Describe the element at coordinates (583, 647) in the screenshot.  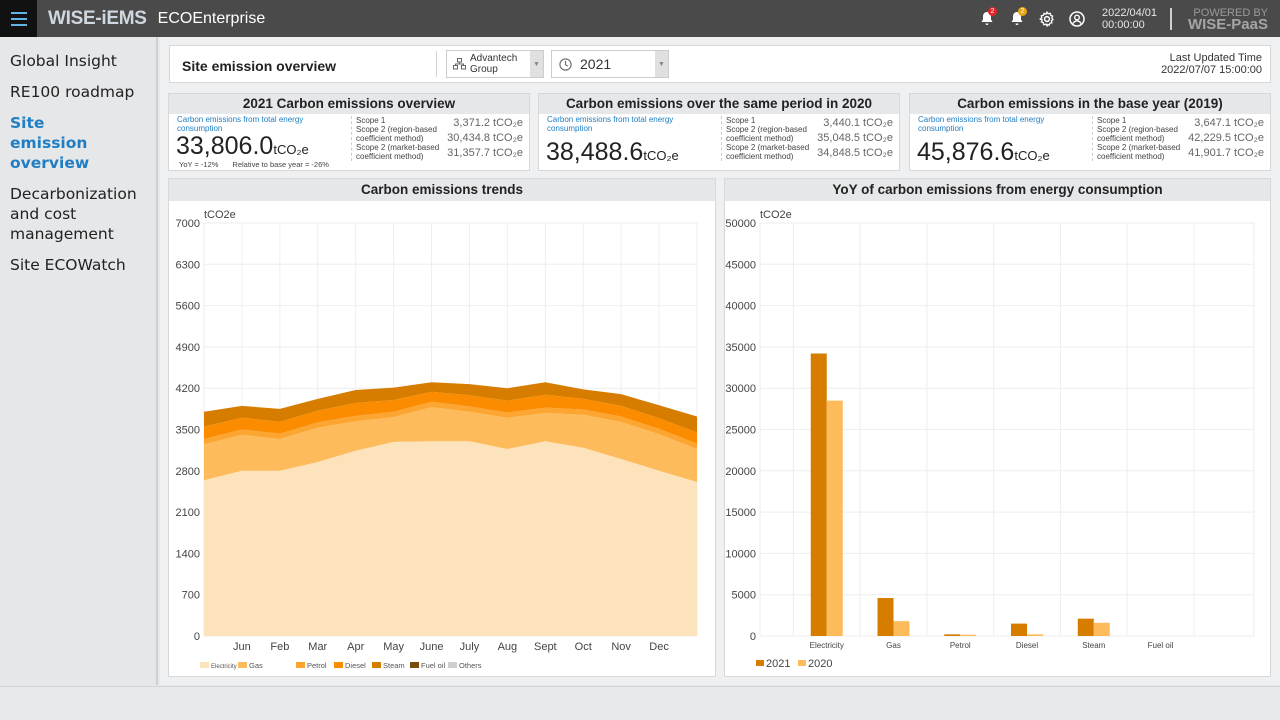
I see `x-tick-label: Oct` at that location.